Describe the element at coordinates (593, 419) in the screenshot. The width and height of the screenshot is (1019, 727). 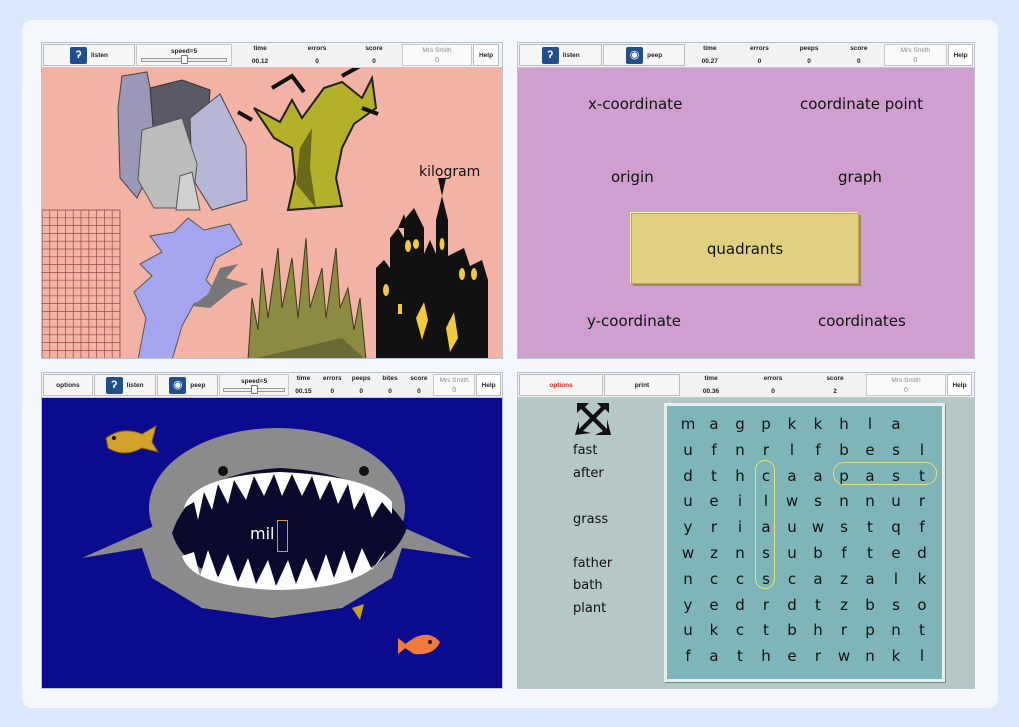
I see `move-arrows-icon` at that location.